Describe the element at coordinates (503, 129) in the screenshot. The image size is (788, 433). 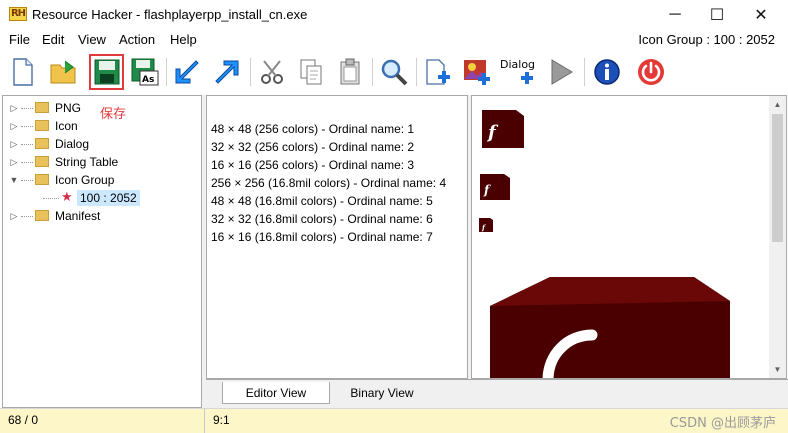
I see `flash-icon-48: f` at that location.